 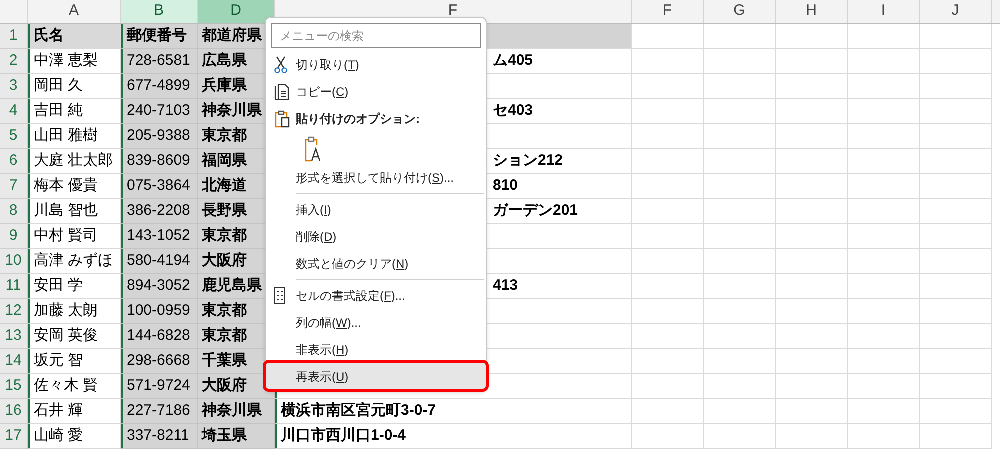 What do you see at coordinates (14, 136) in the screenshot?
I see `row-header: 5` at bounding box center [14, 136].